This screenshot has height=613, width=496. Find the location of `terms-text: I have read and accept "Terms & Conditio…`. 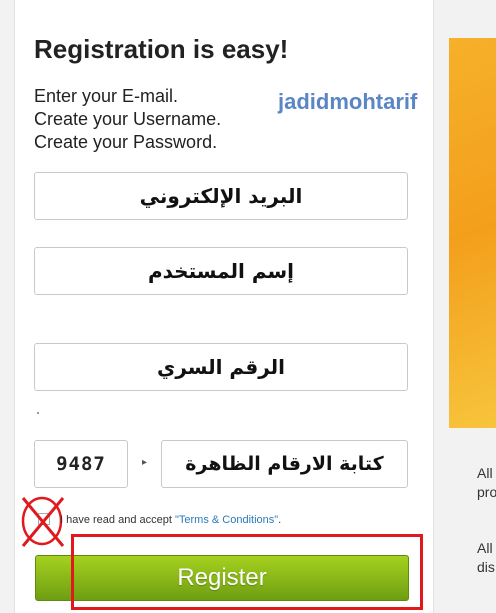

terms-text: I have read and accept "Terms & Conditio… is located at coordinates (170, 520).